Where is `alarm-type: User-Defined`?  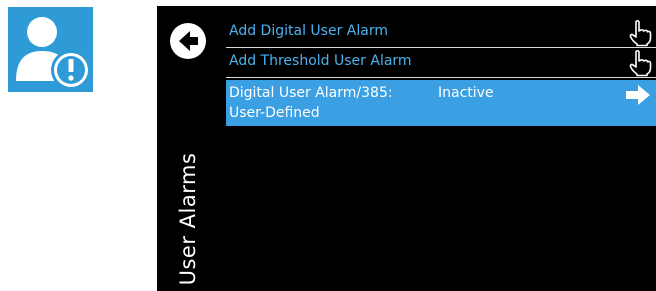
alarm-type: User-Defined is located at coordinates (274, 113).